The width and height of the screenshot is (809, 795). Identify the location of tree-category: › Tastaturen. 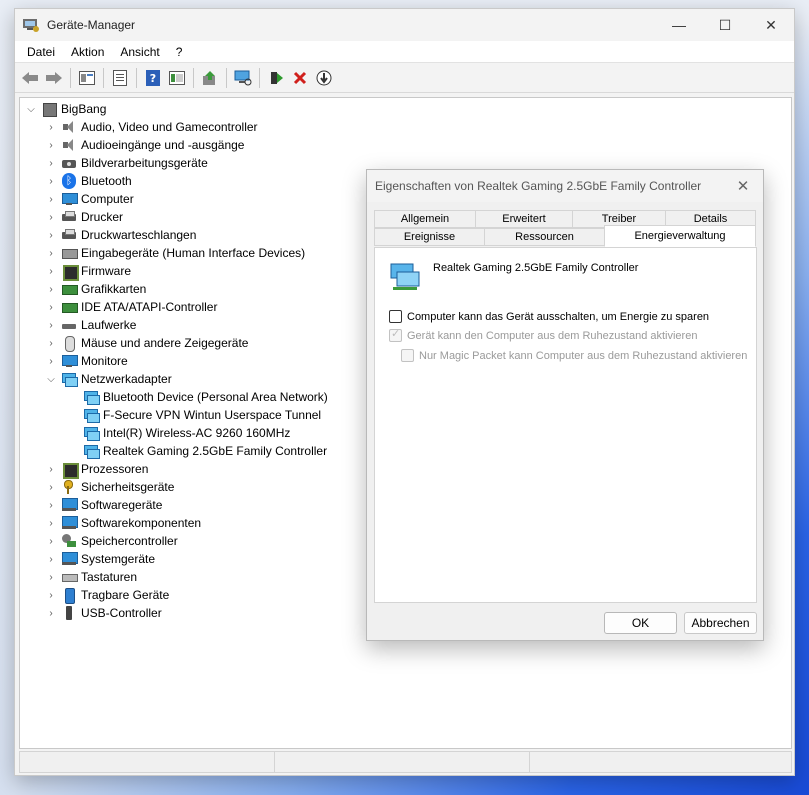
(90, 577).